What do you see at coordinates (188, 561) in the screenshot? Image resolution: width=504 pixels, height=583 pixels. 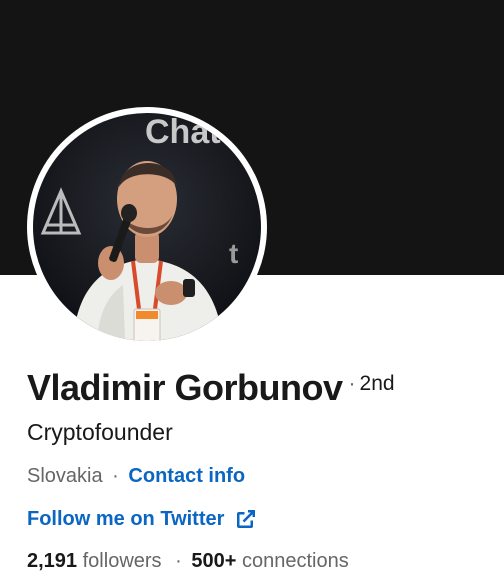 I see `stats-row: 2,191 followers · 500+ connections` at bounding box center [188, 561].